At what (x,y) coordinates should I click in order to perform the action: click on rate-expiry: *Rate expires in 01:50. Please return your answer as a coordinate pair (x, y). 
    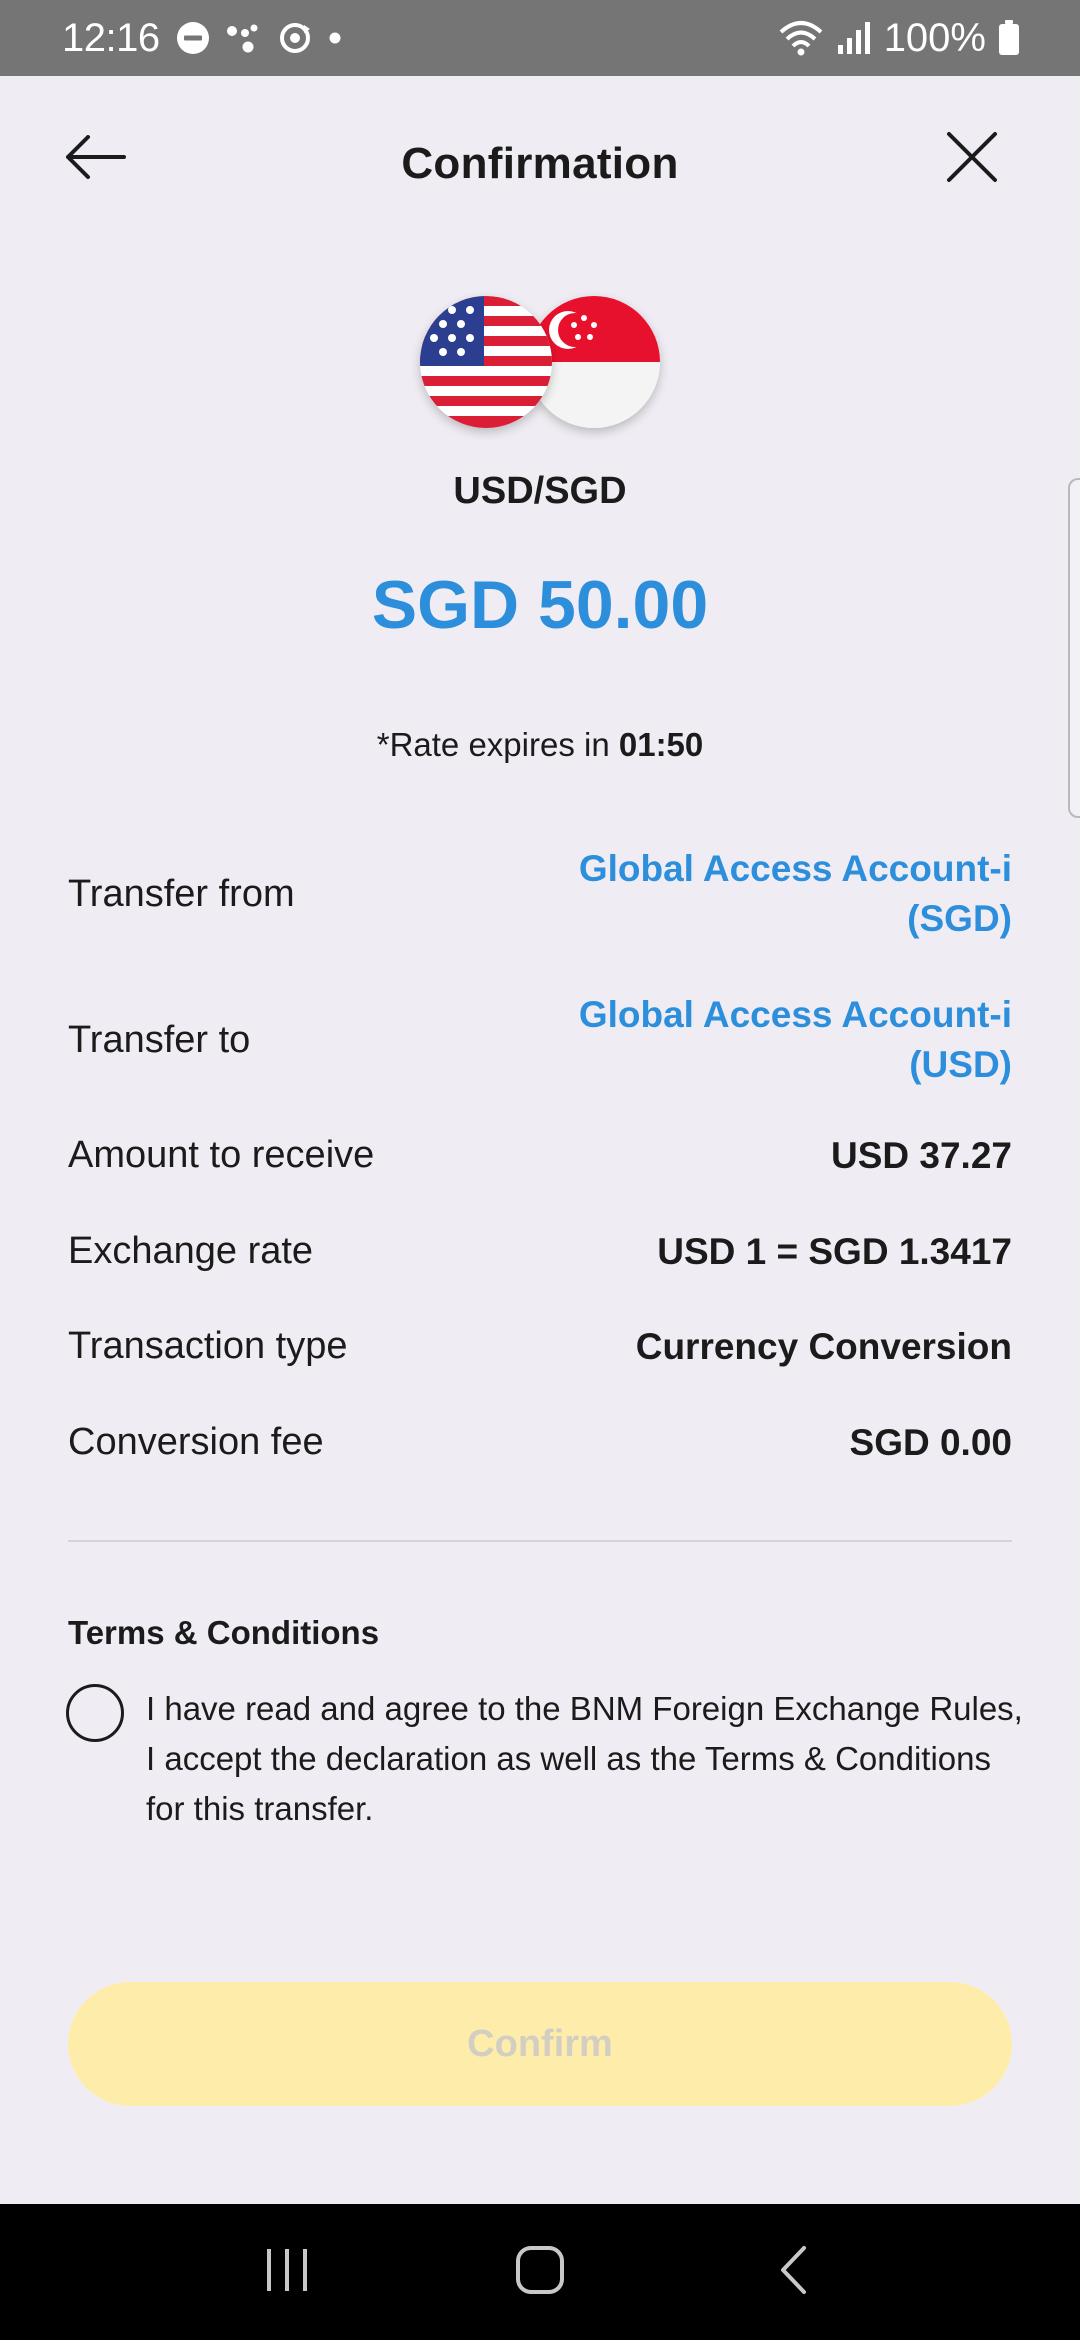
    Looking at the image, I should click on (540, 745).